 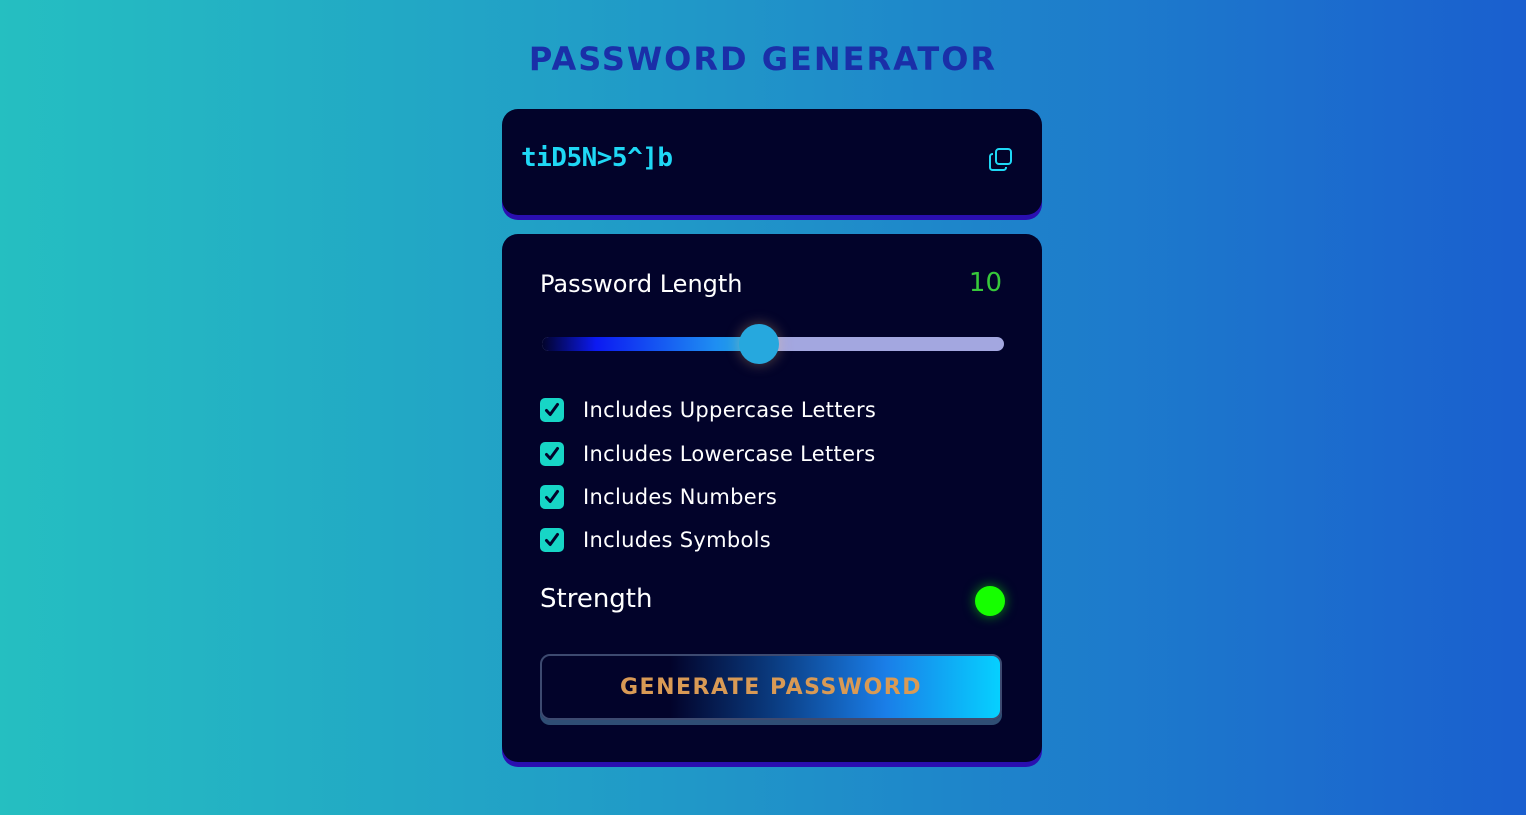 I want to click on slider-thumb, so click(x=759, y=344).